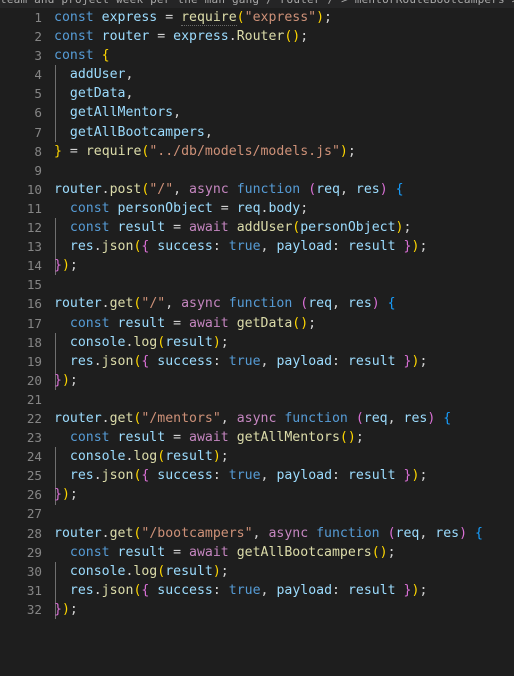  Describe the element at coordinates (34, 266) in the screenshot. I see `line-number: 14` at that location.